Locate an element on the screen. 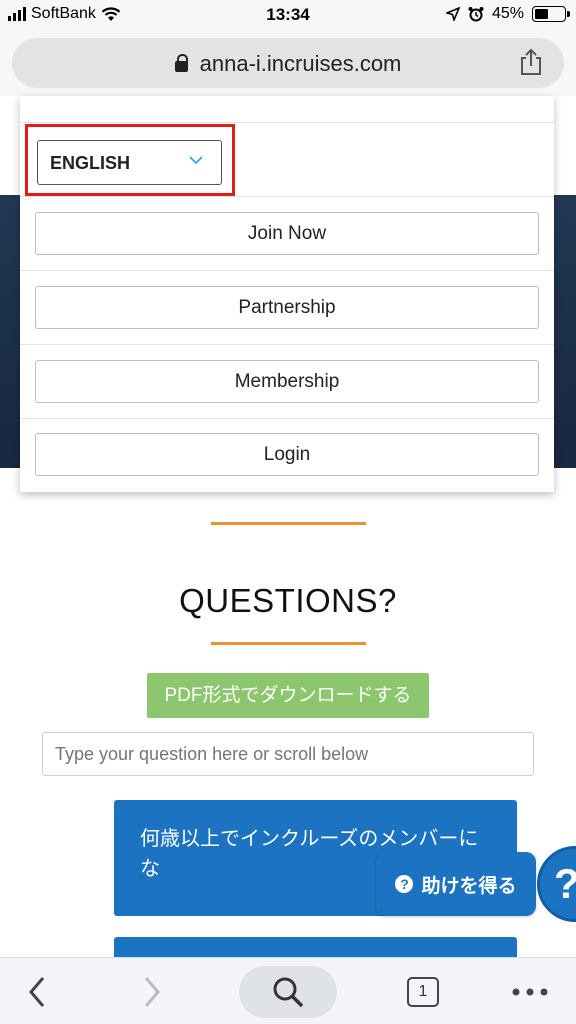  status-bar: SoftBank 13:34 45% is located at coordinates (288, 15).